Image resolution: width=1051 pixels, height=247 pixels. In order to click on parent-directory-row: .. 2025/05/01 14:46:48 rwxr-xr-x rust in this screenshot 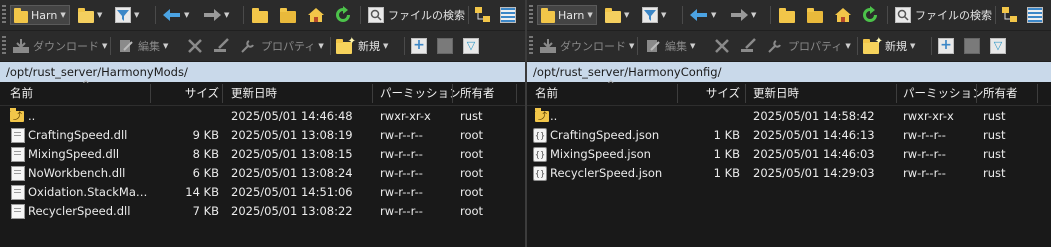, I will do `click(262, 117)`.